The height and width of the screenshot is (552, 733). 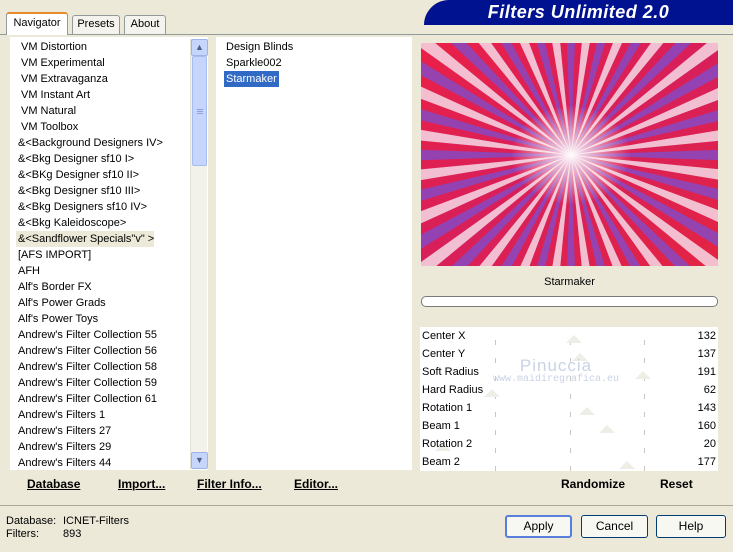 What do you see at coordinates (53, 484) in the screenshot?
I see `database-button: Database` at bounding box center [53, 484].